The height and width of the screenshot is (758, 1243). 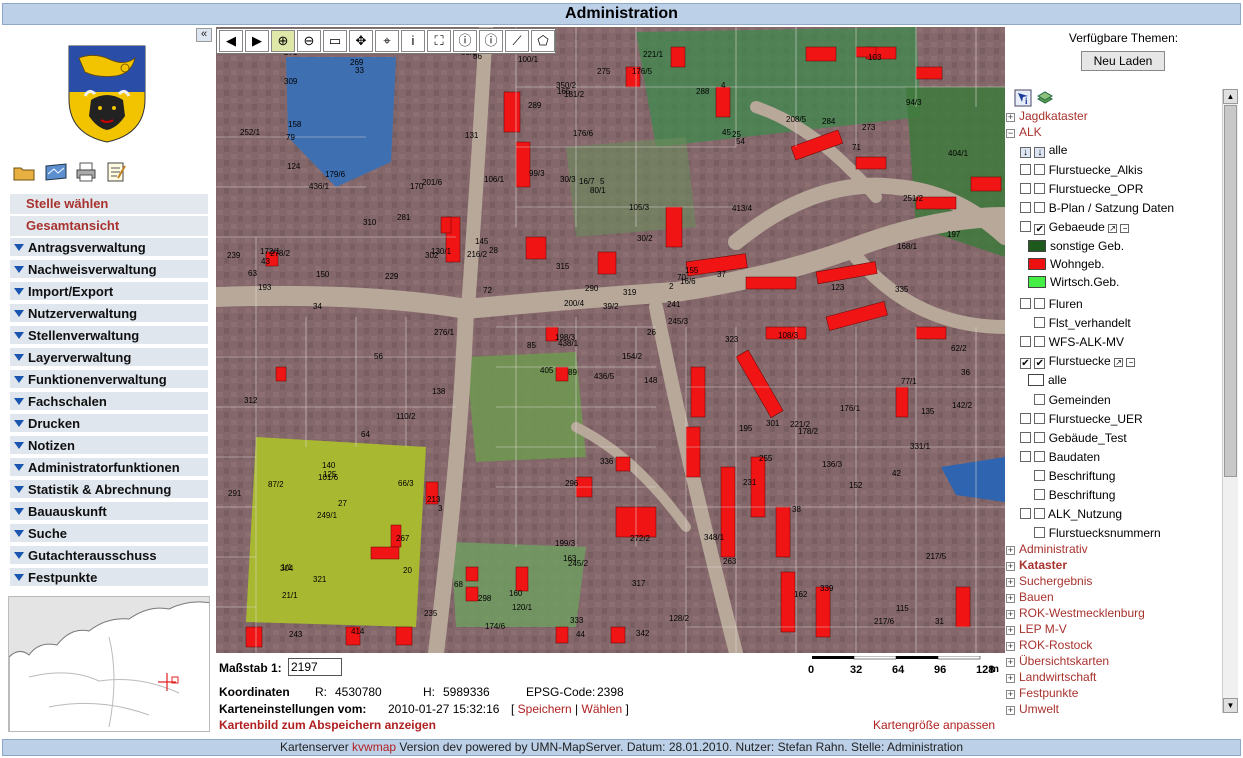 What do you see at coordinates (109, 468) in the screenshot?
I see `menu-item: Administratorfunktionen` at bounding box center [109, 468].